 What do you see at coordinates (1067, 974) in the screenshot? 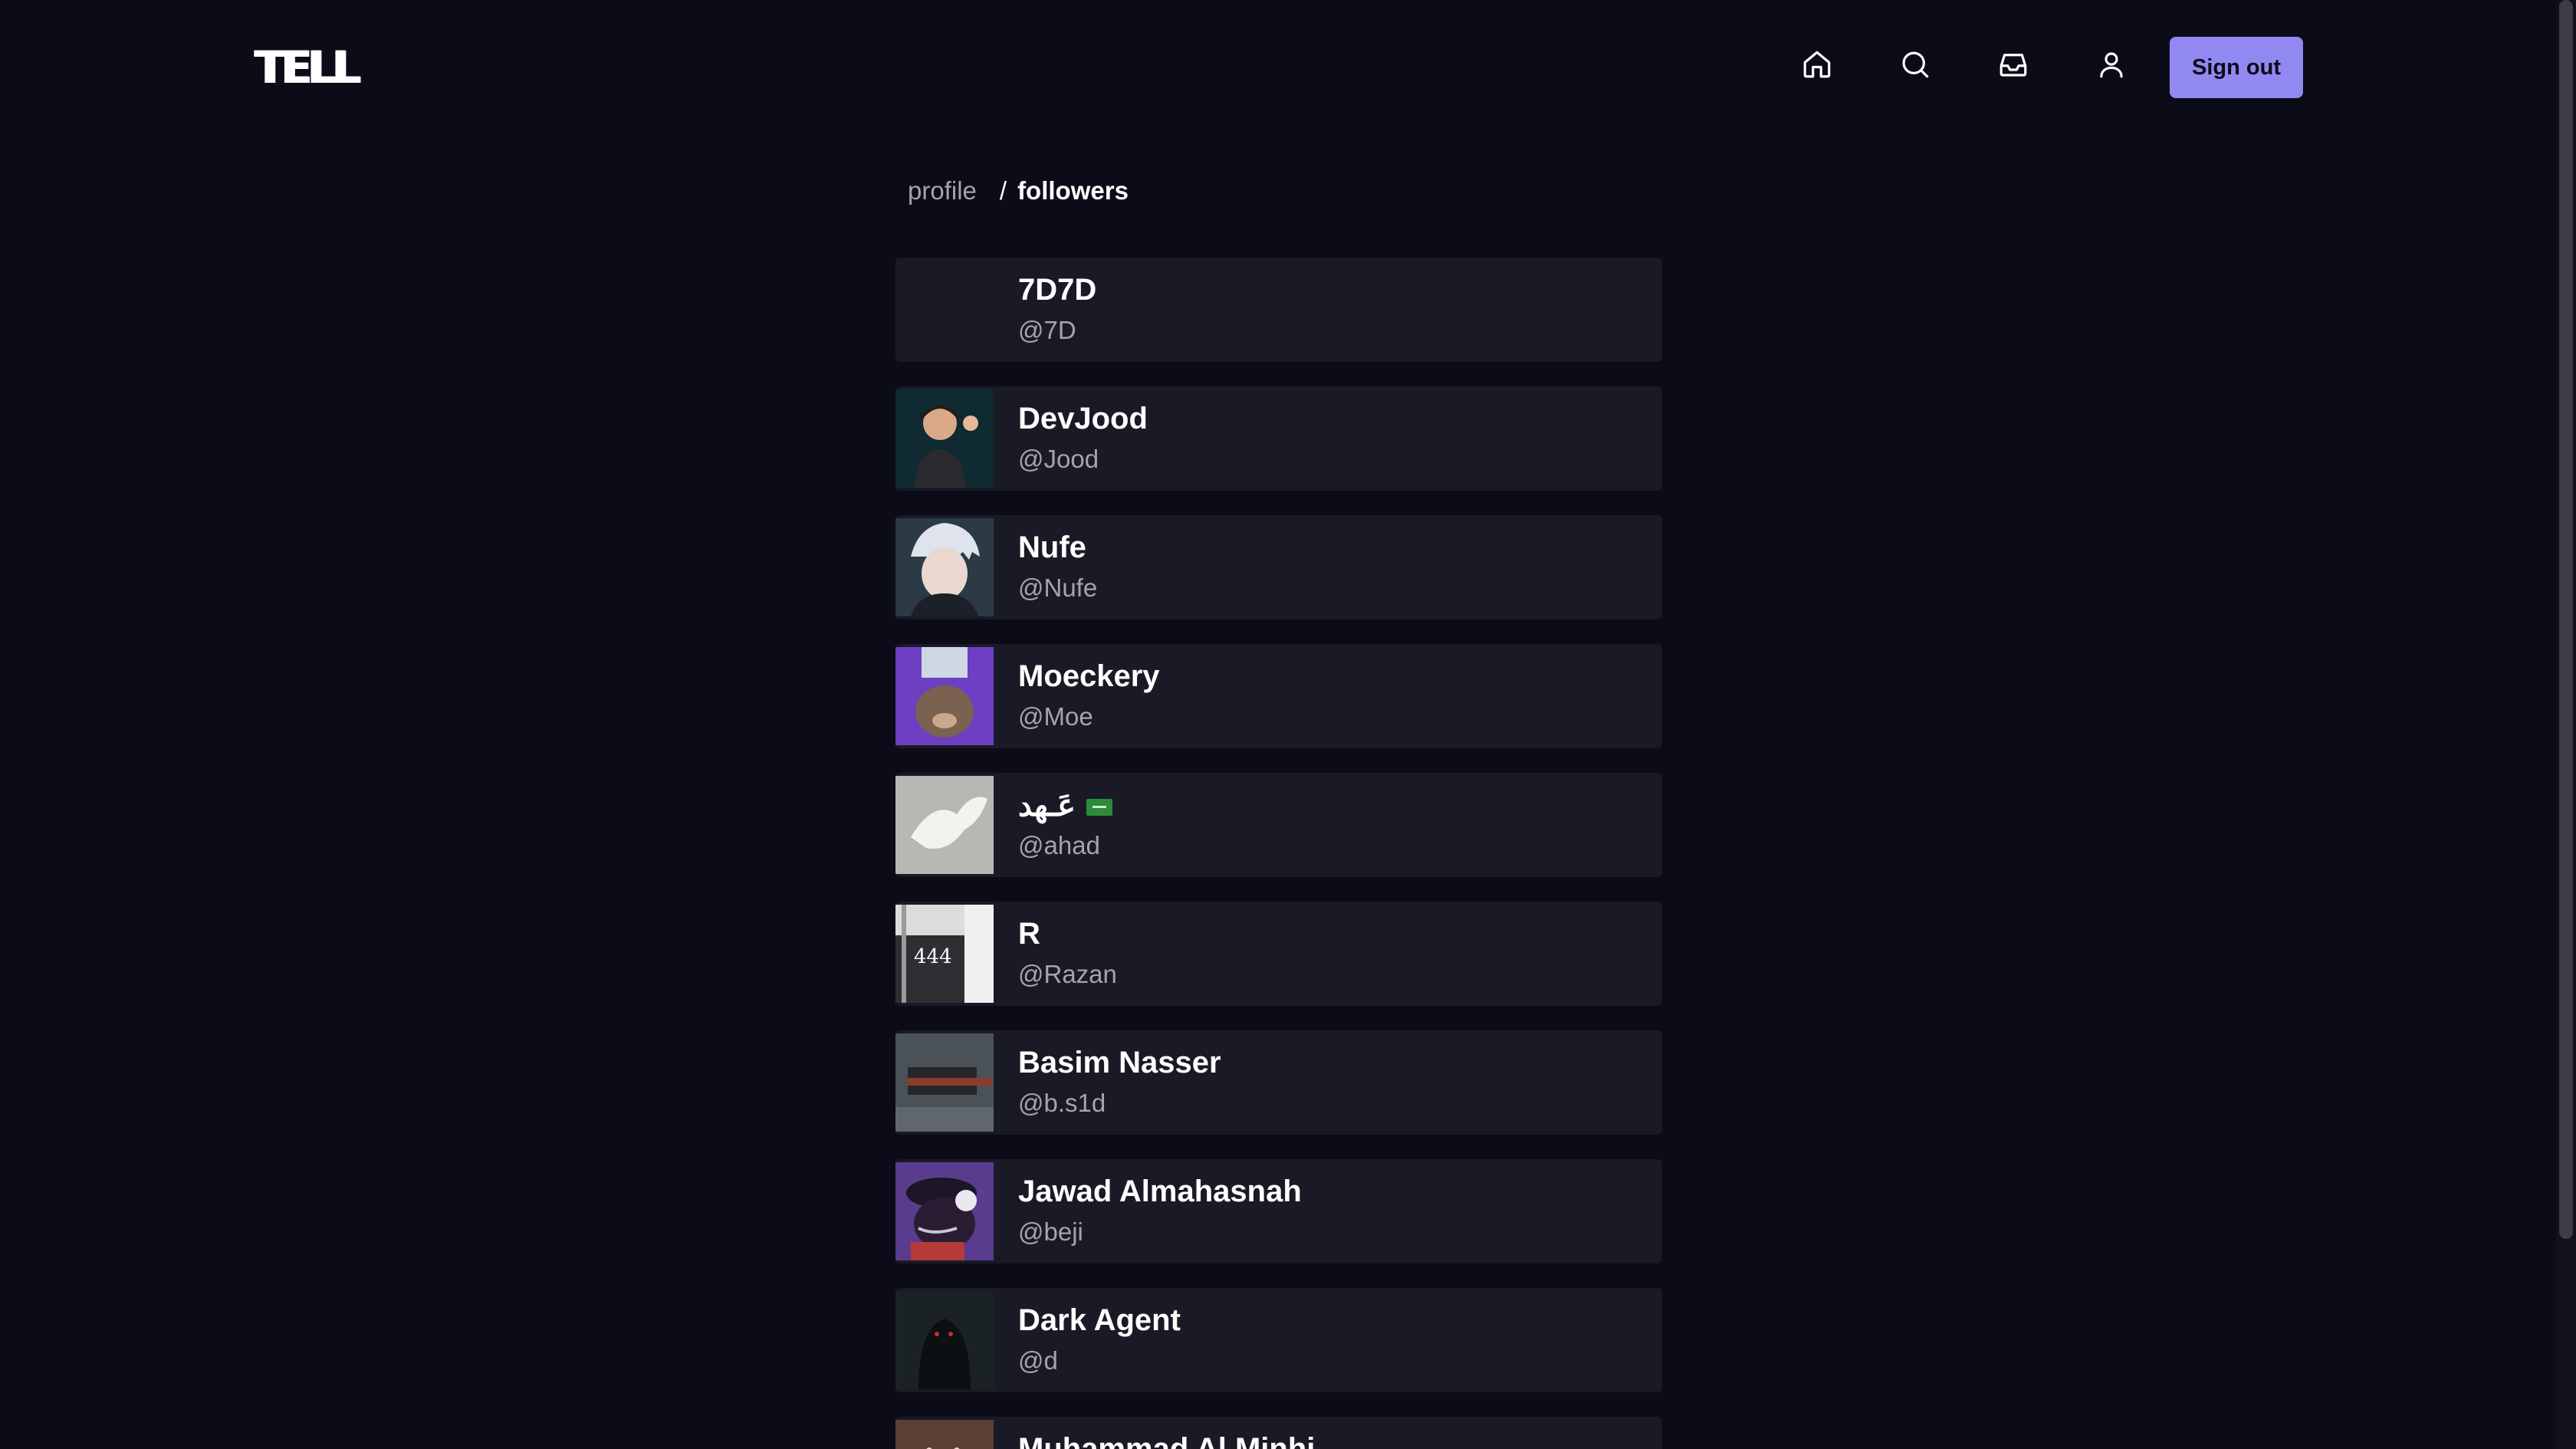
I see `follower-handle: @Razan` at bounding box center [1067, 974].